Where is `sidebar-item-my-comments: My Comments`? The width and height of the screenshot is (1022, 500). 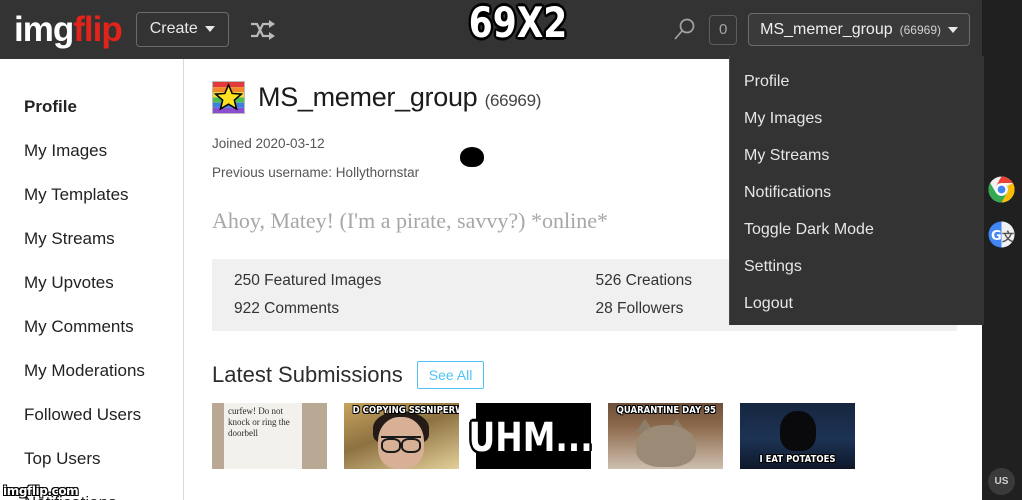 sidebar-item-my-comments: My Comments is located at coordinates (91, 327).